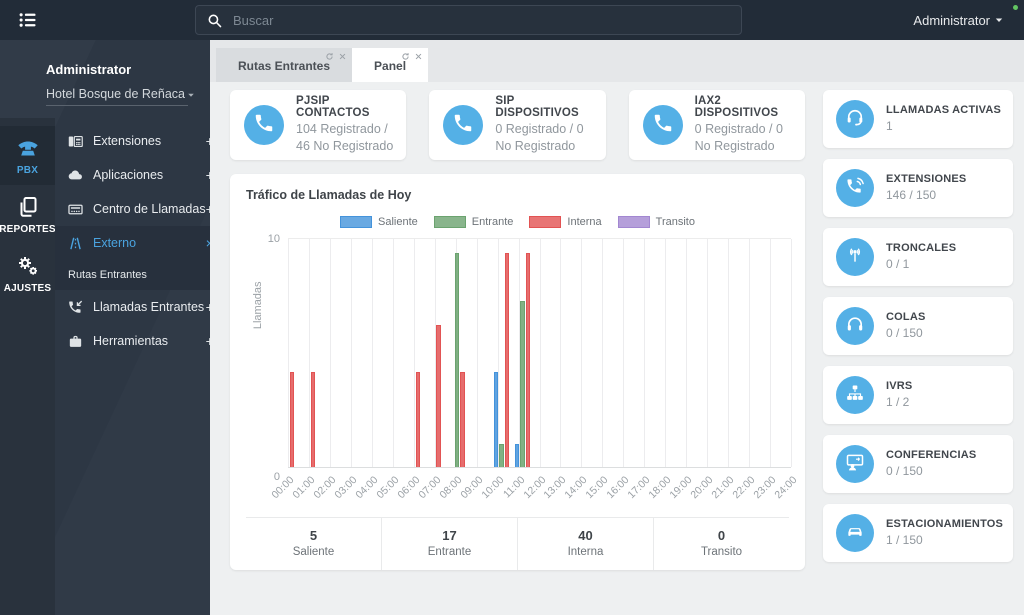 This screenshot has height=615, width=1024. What do you see at coordinates (127, 141) in the screenshot?
I see `sidebar-item-label: Extensiones` at bounding box center [127, 141].